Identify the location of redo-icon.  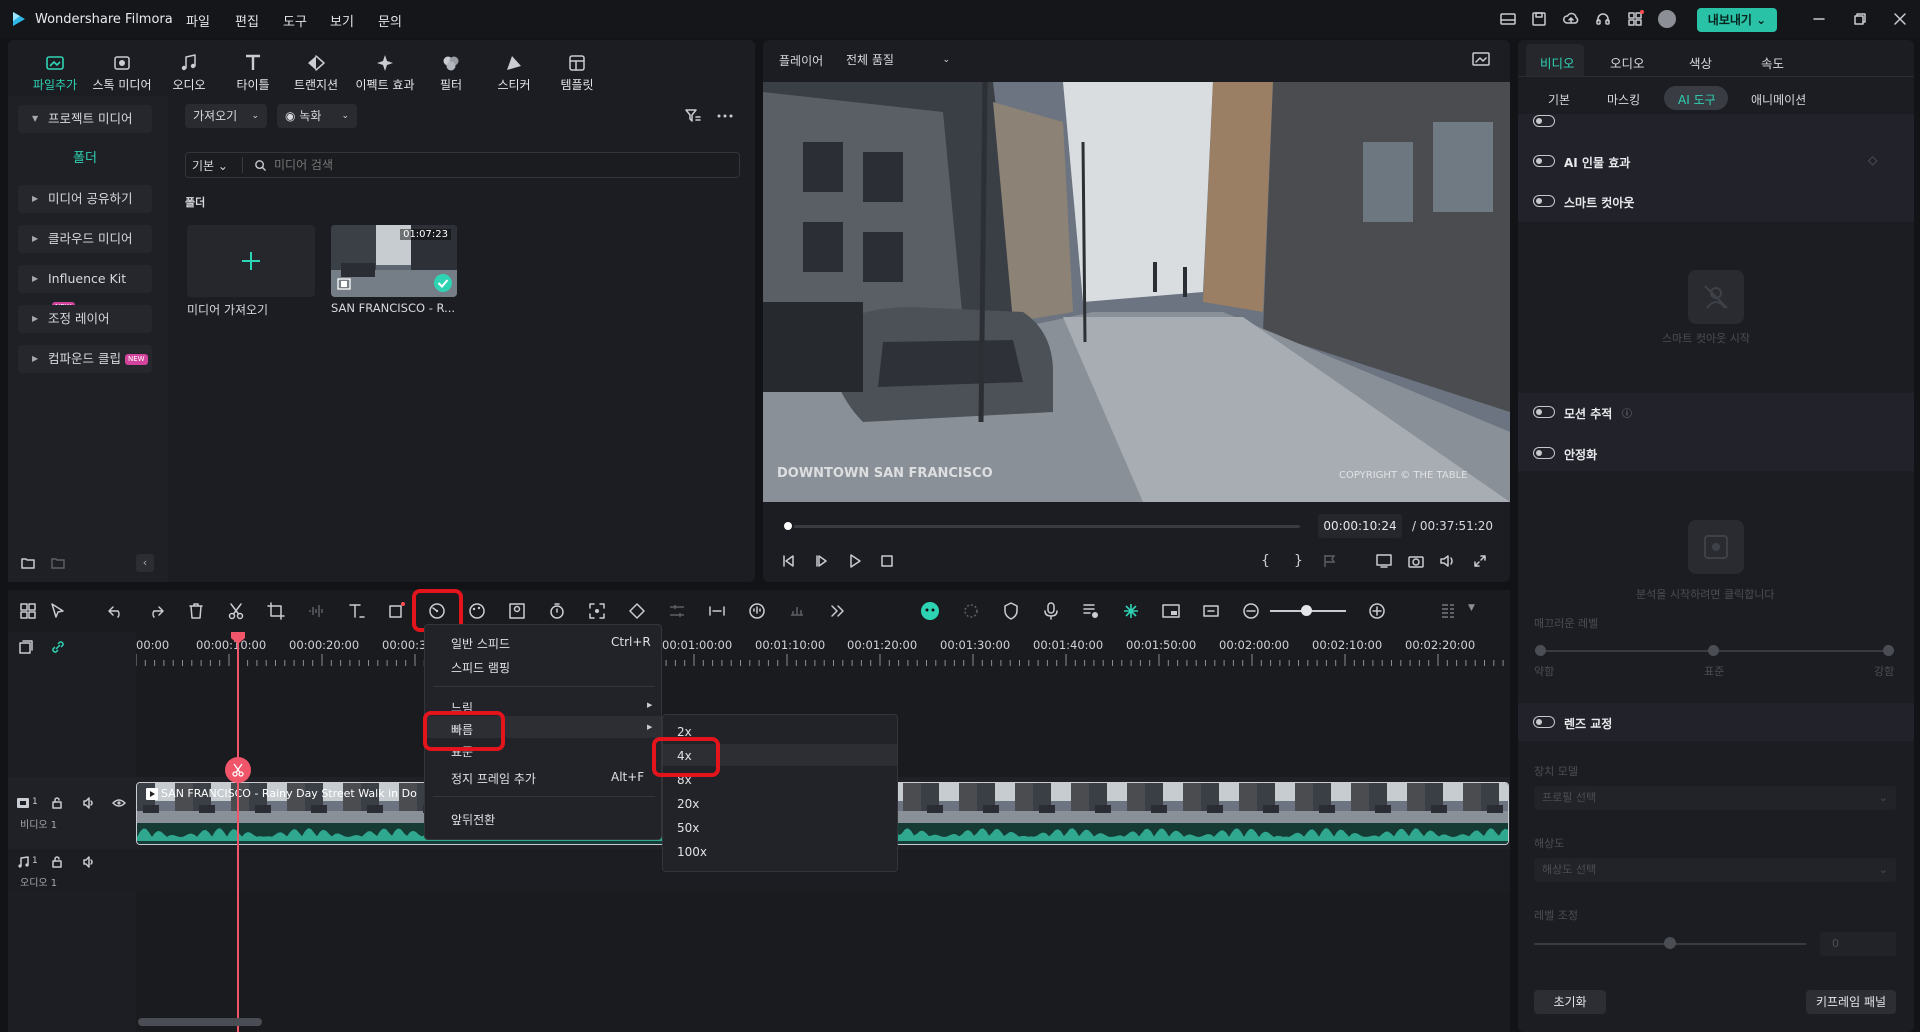
(156, 611).